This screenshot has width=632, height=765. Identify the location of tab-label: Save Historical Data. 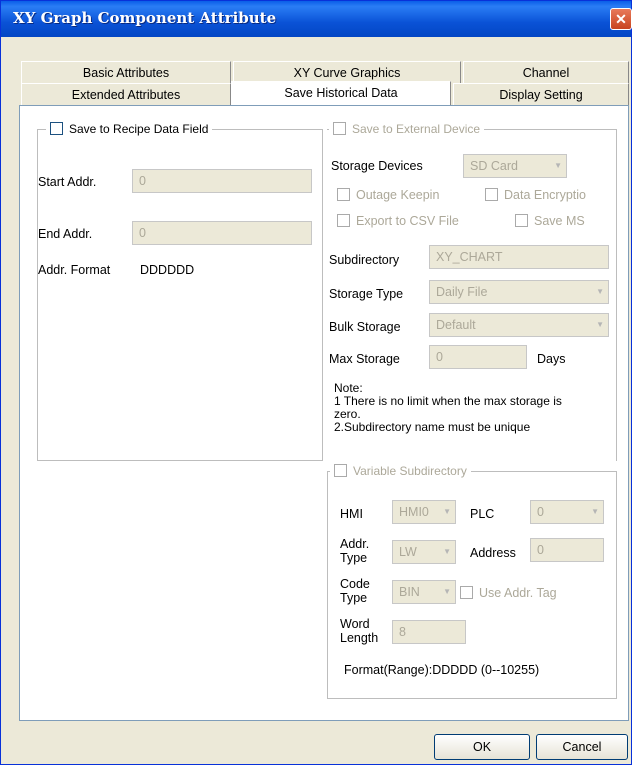
(341, 93).